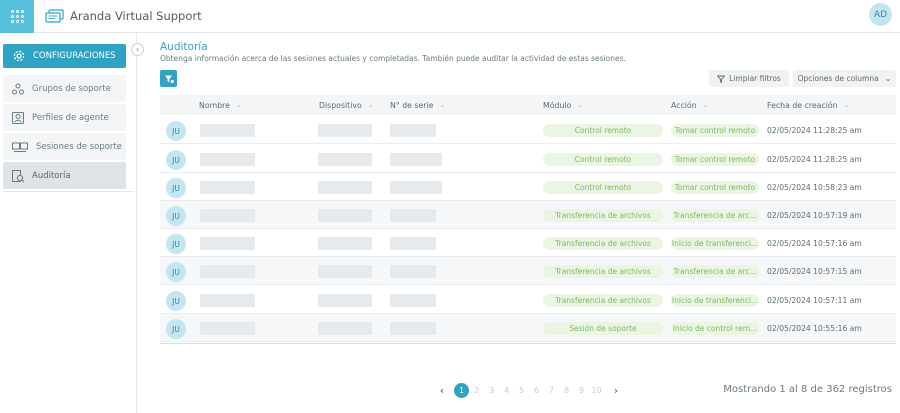 This screenshot has width=900, height=413. I want to click on column-options-button: Opciones de columna ⌄, so click(844, 78).